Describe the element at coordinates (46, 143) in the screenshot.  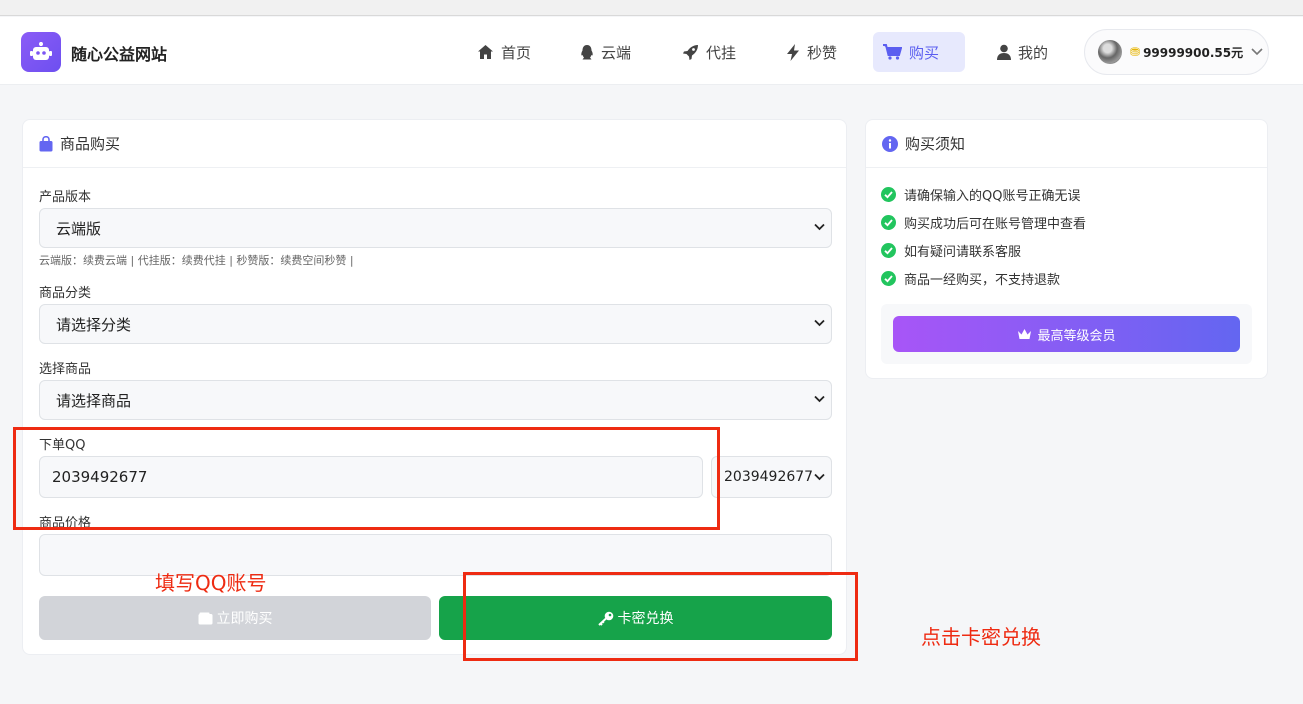
I see `shopping-bag-icon` at that location.